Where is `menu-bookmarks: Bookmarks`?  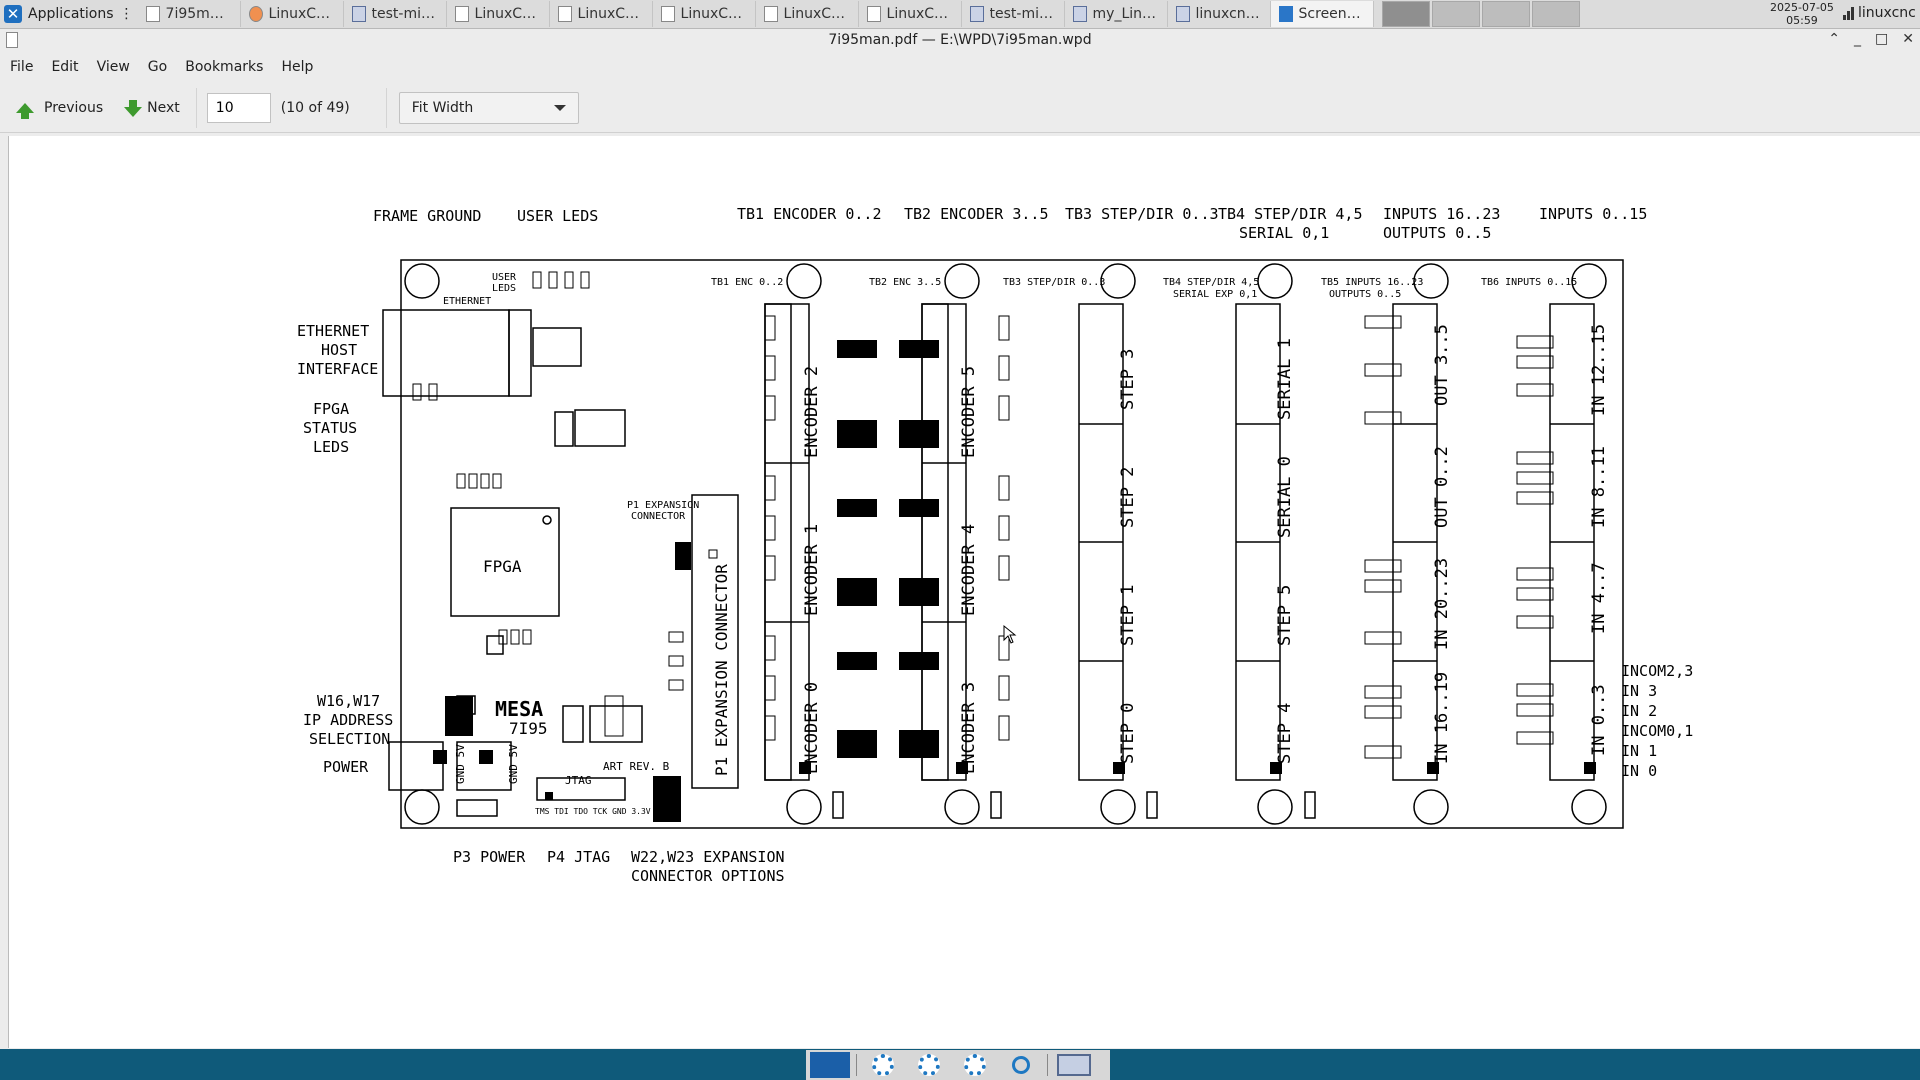 menu-bookmarks: Bookmarks is located at coordinates (223, 67).